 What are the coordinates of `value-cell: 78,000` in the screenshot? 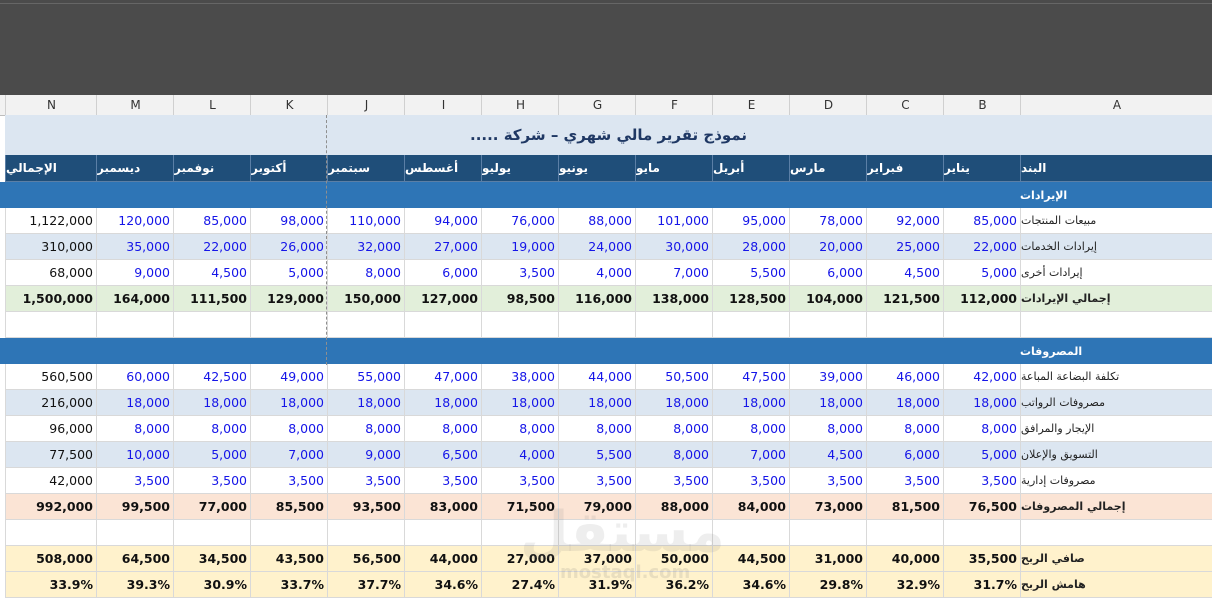 It's located at (827, 221).